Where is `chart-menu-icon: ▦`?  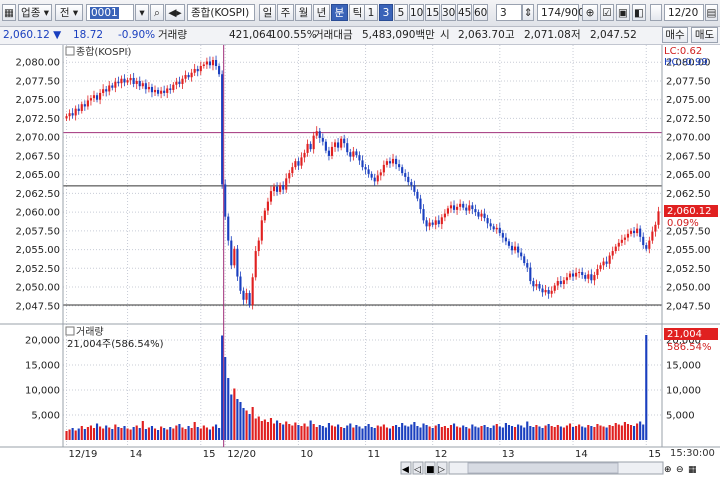
chart-menu-icon: ▦ is located at coordinates (692, 470).